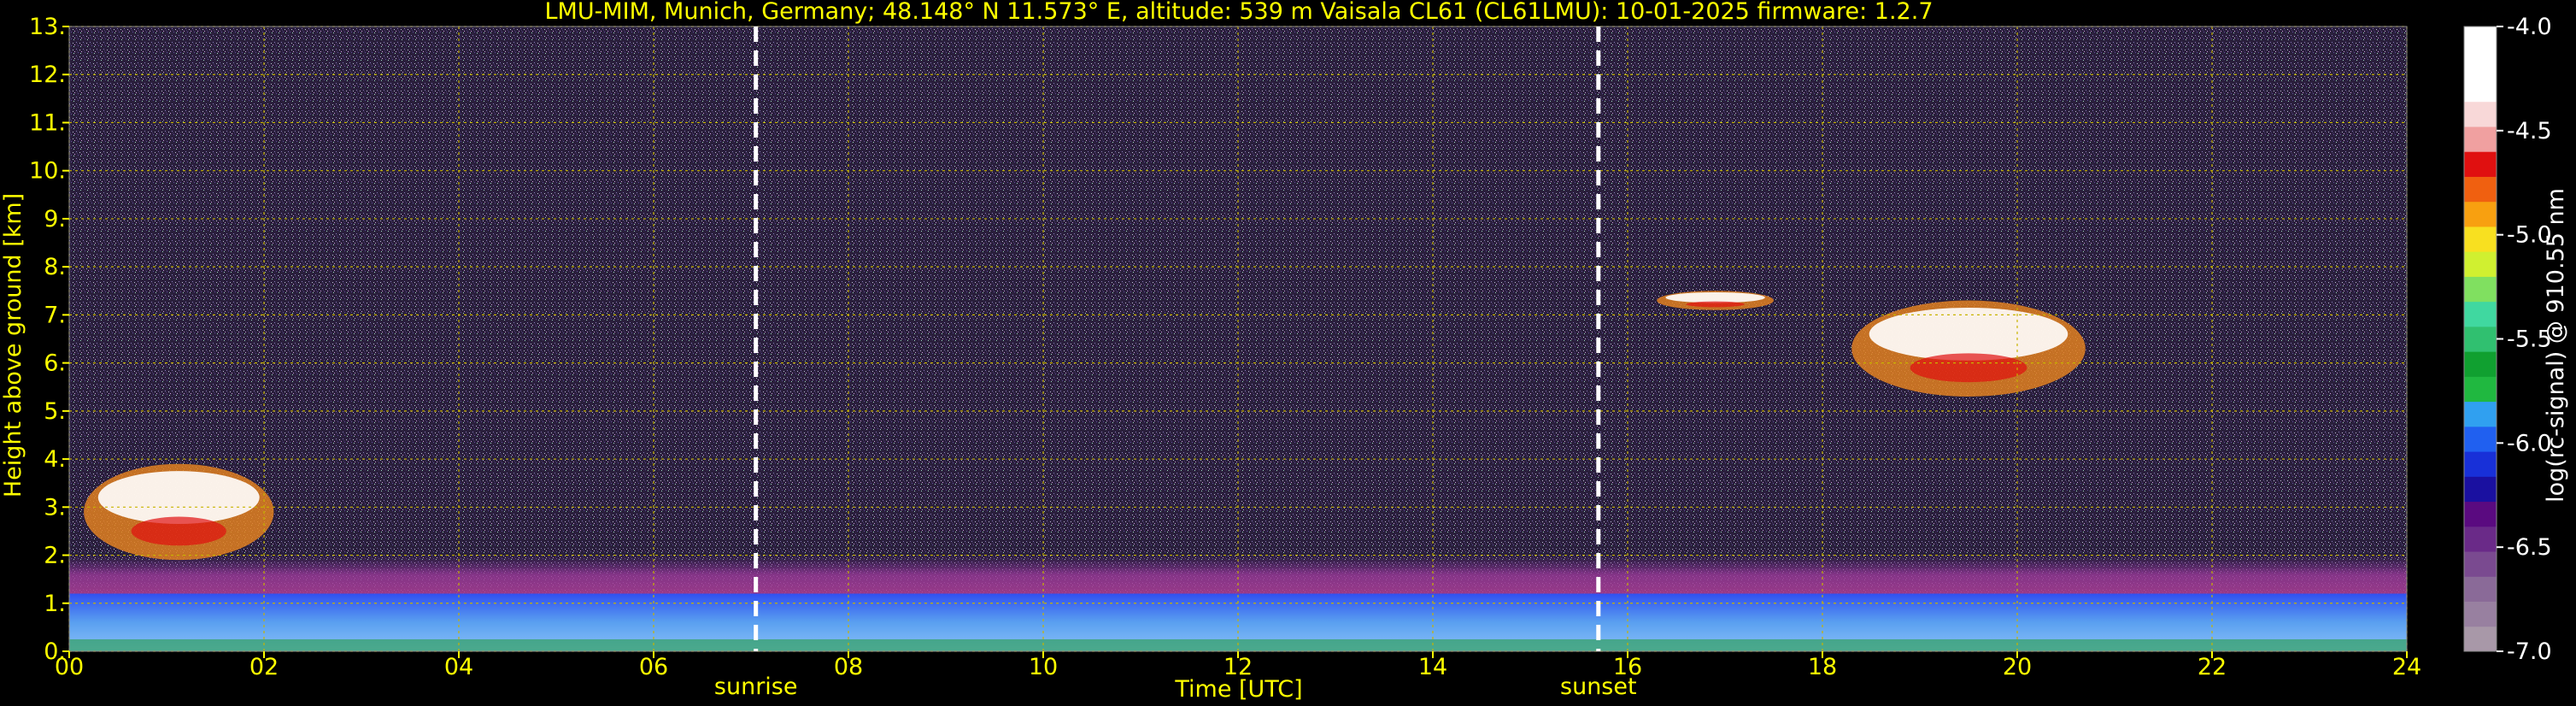 The width and height of the screenshot is (2576, 706). What do you see at coordinates (47, 171) in the screenshot?
I see `y-tick-label: 10.` at bounding box center [47, 171].